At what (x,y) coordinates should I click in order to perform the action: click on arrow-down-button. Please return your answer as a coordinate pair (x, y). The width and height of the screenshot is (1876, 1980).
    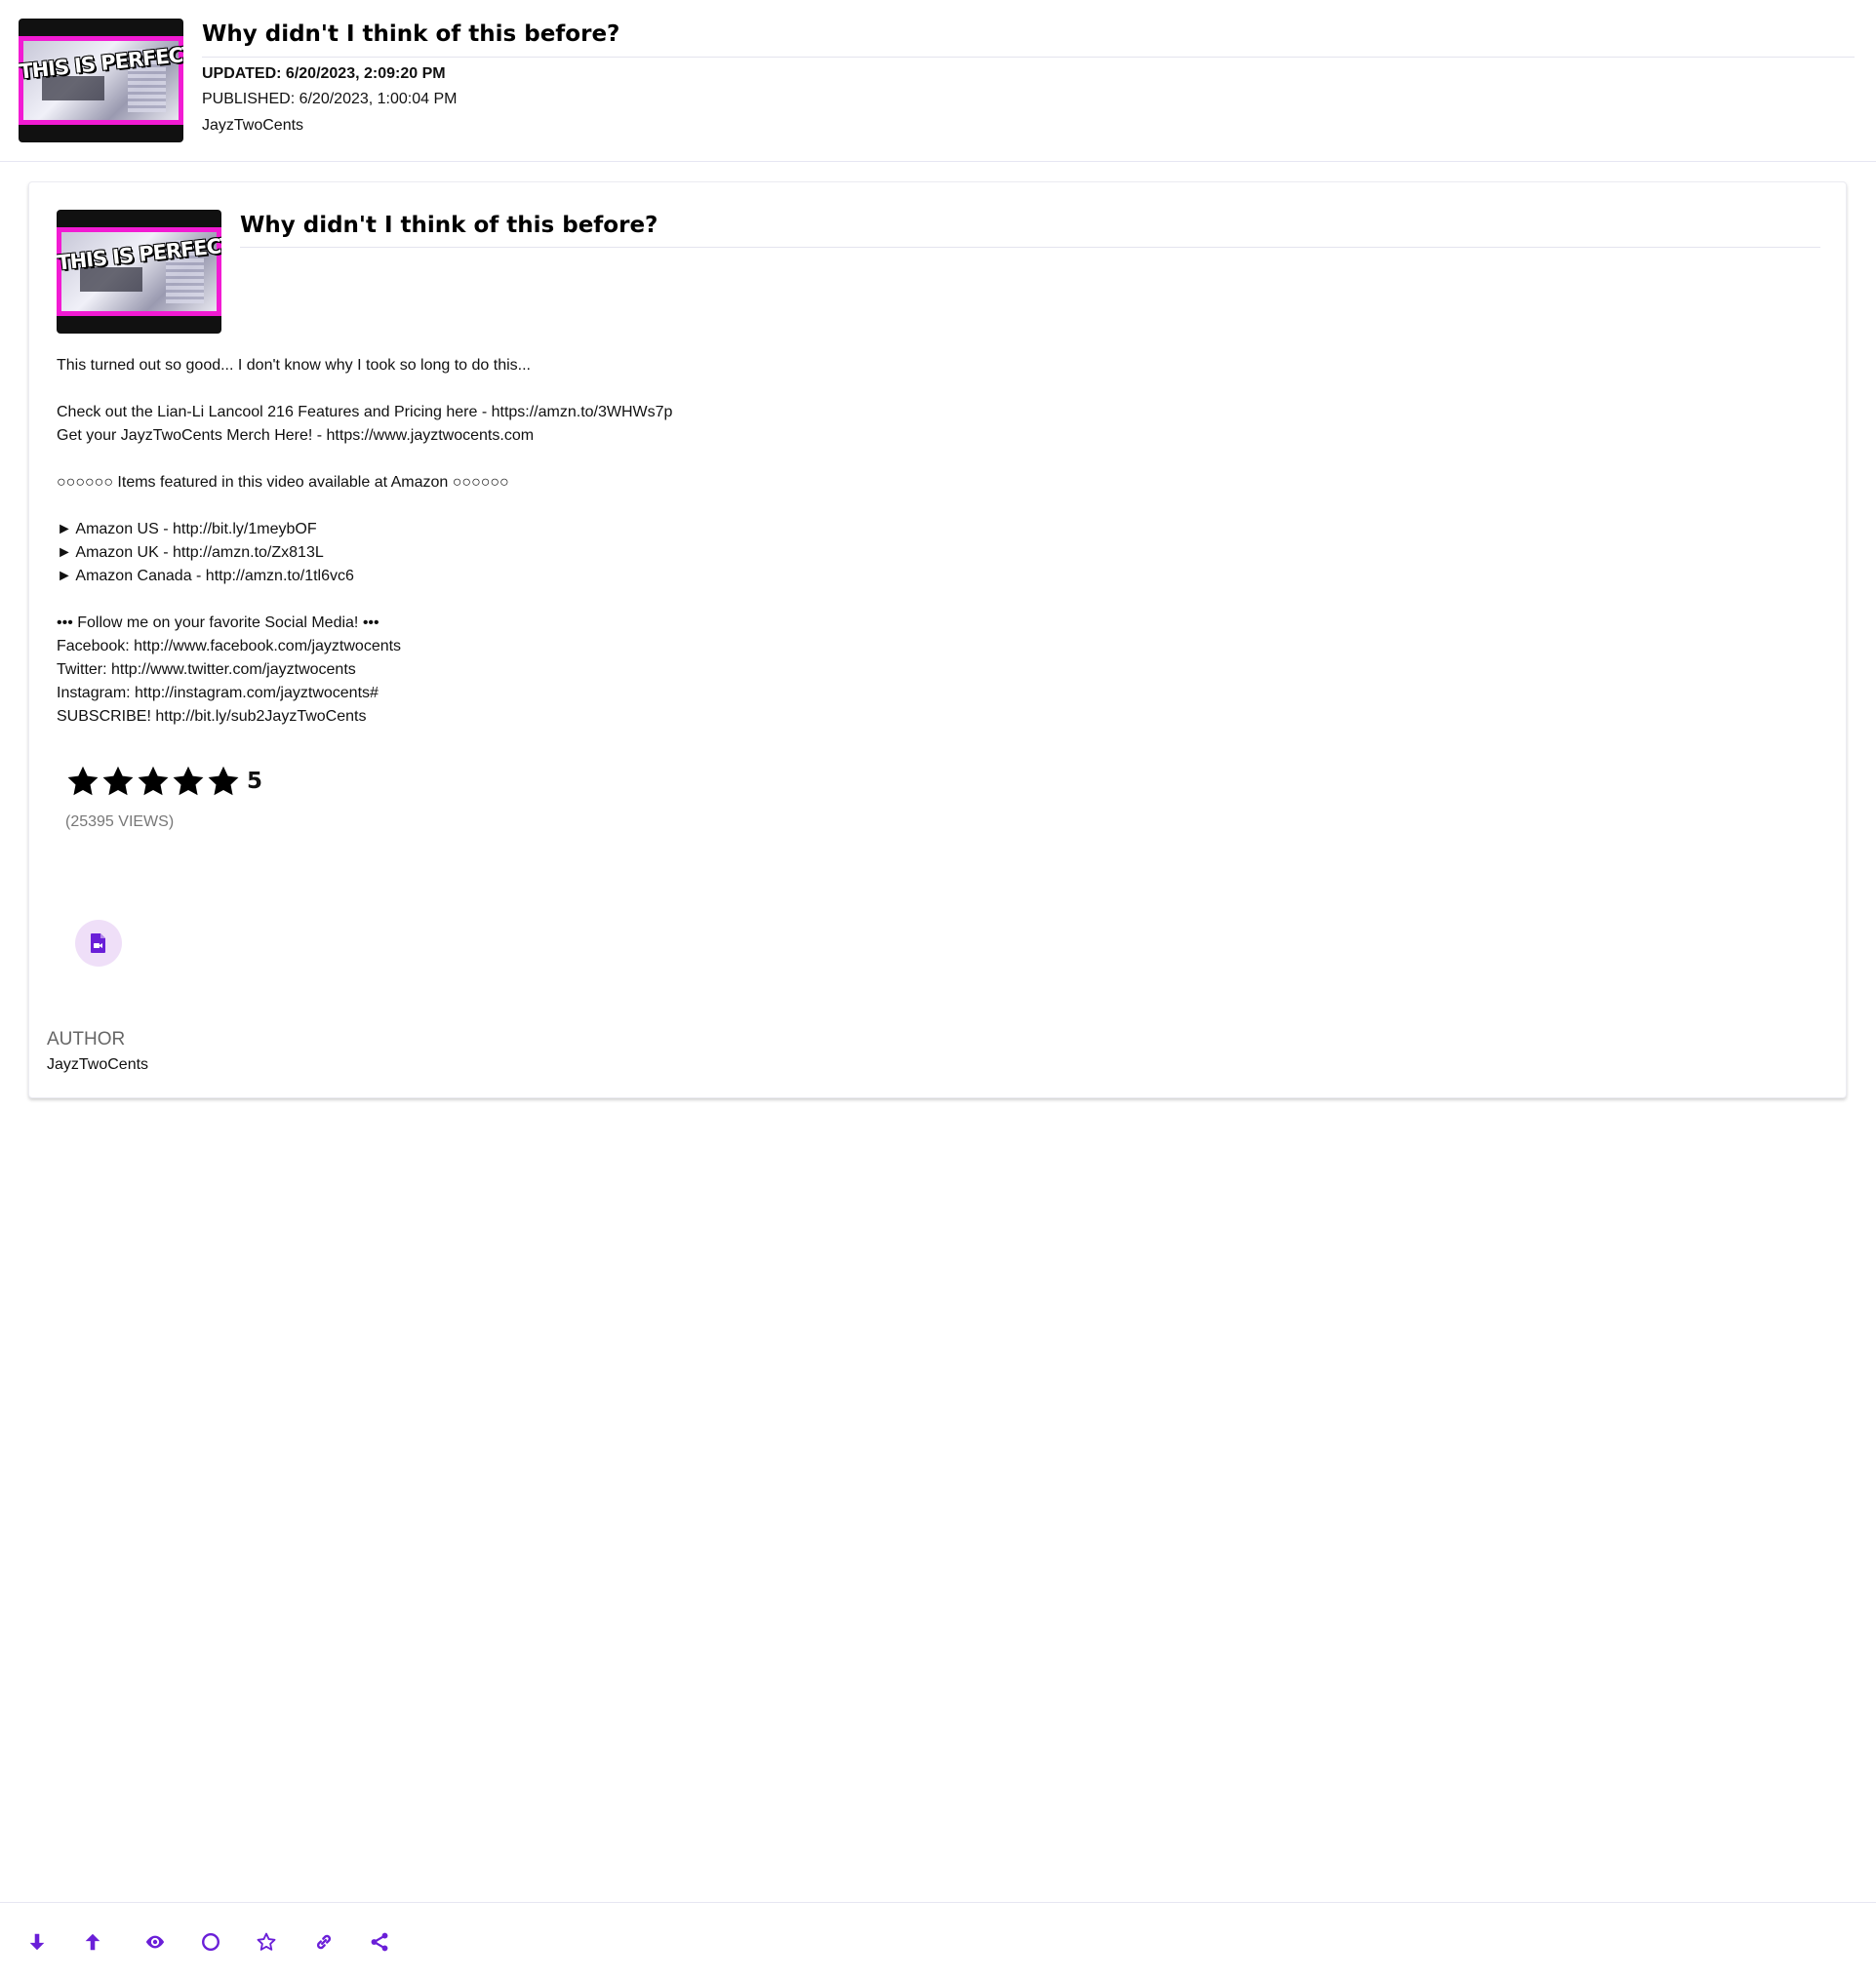
    Looking at the image, I should click on (37, 1942).